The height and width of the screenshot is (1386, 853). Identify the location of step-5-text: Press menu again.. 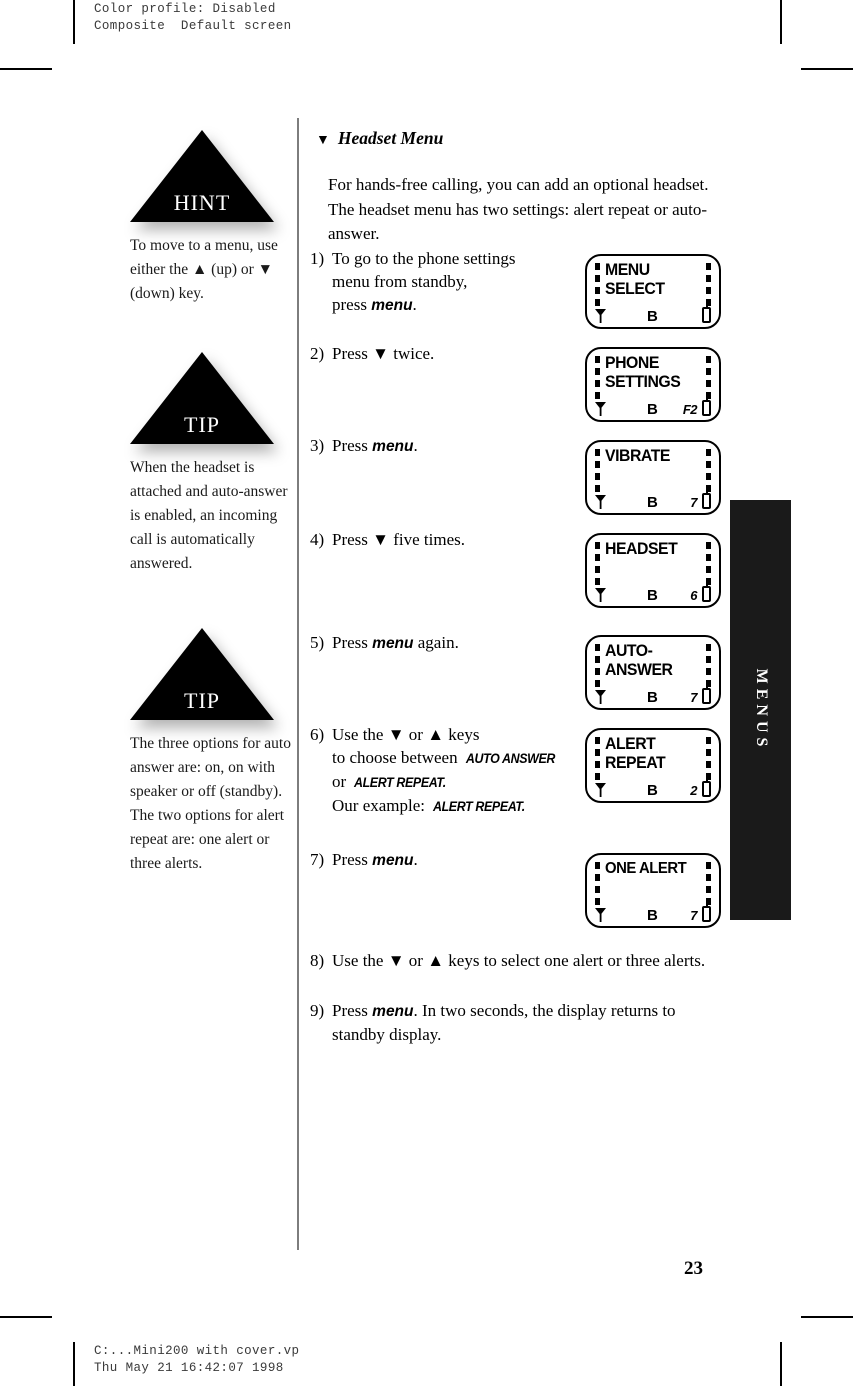
(395, 642).